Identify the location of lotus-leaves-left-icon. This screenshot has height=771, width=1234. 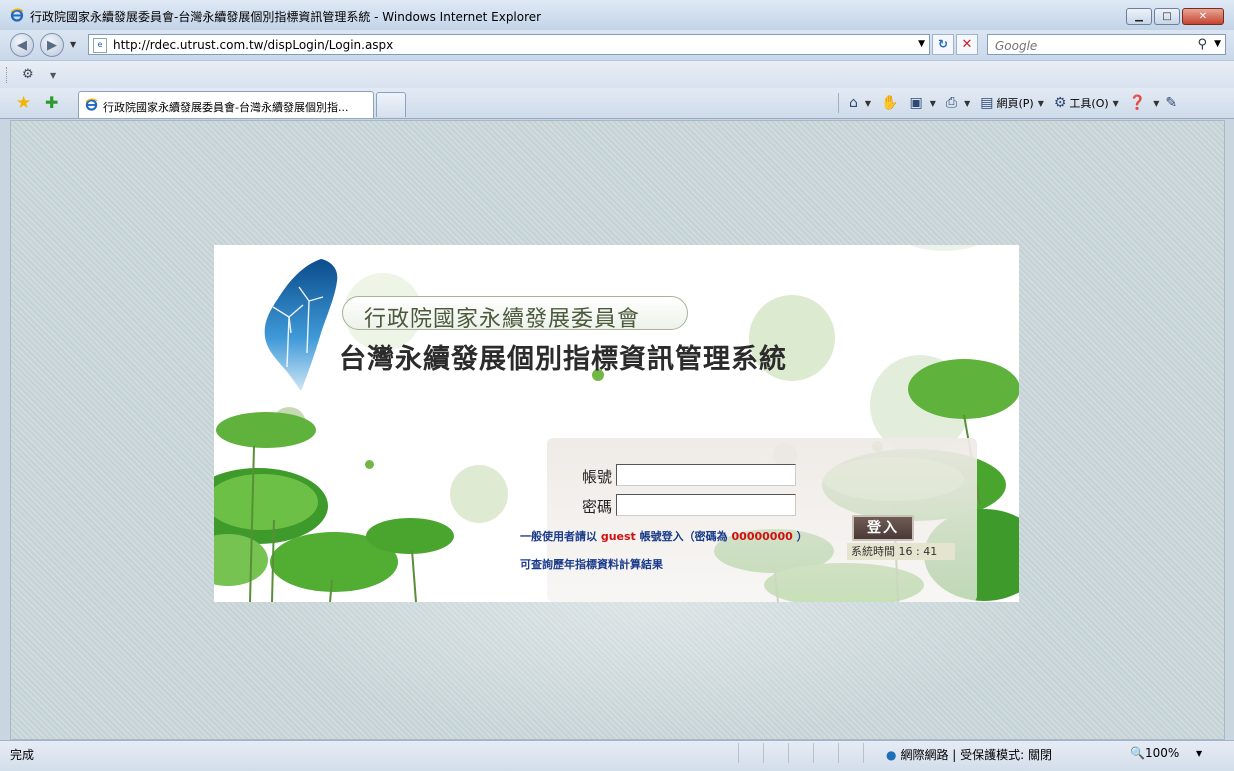
(334, 507).